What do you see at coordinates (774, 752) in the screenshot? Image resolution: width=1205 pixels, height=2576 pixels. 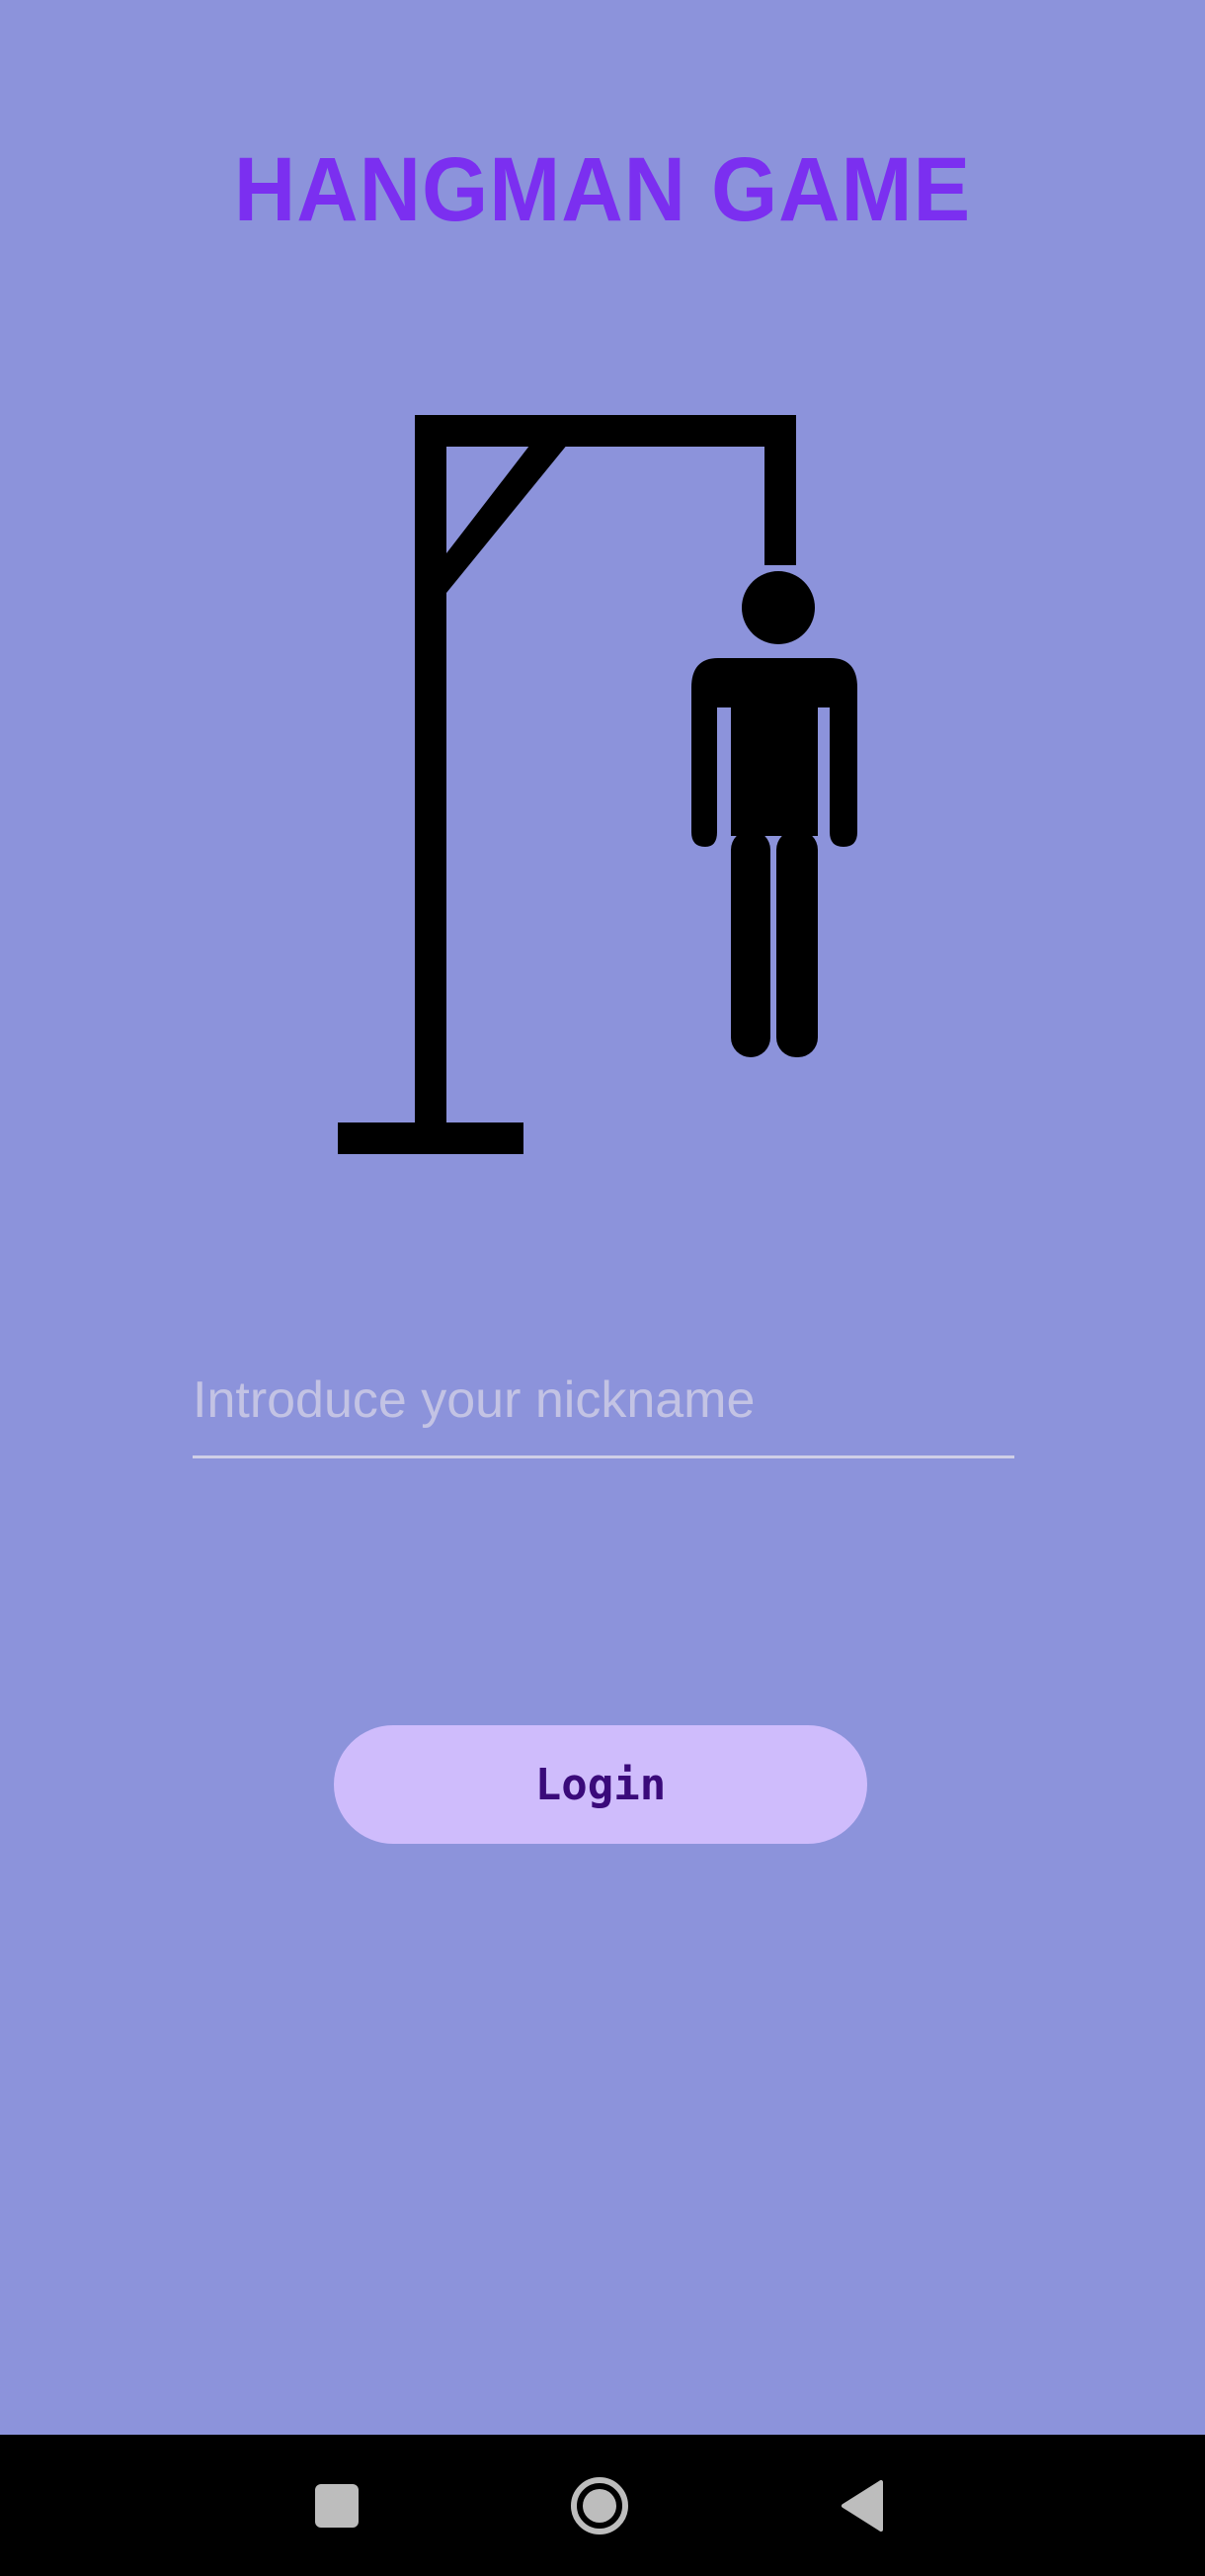 I see `figure-body` at bounding box center [774, 752].